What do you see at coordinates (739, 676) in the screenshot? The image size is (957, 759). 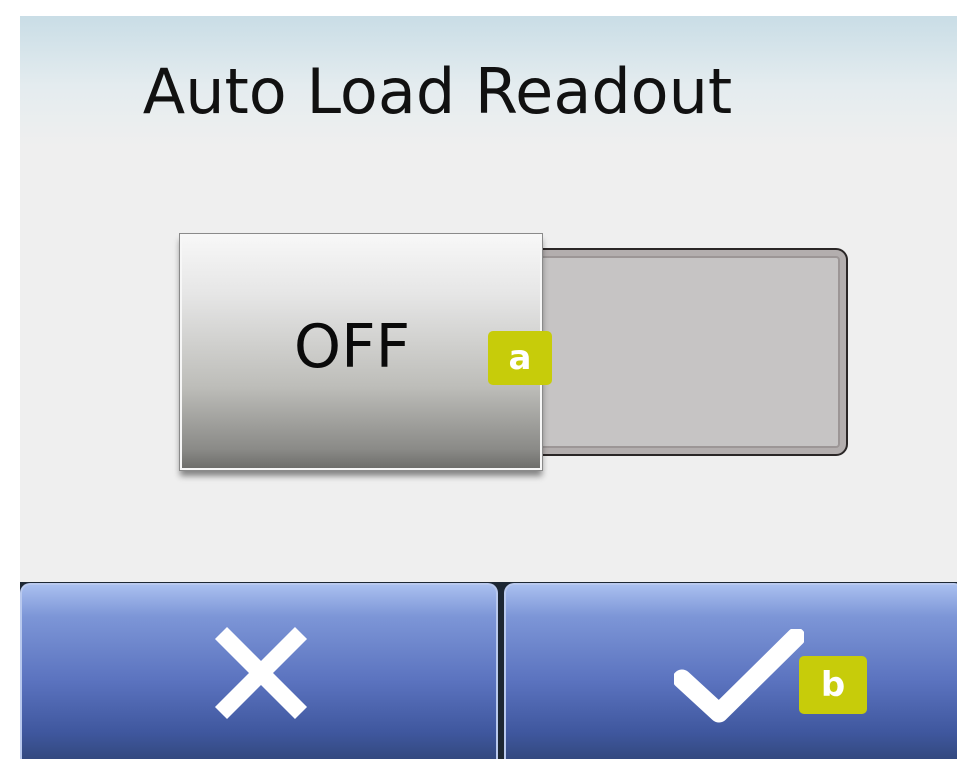 I see `checkmark-icon` at bounding box center [739, 676].